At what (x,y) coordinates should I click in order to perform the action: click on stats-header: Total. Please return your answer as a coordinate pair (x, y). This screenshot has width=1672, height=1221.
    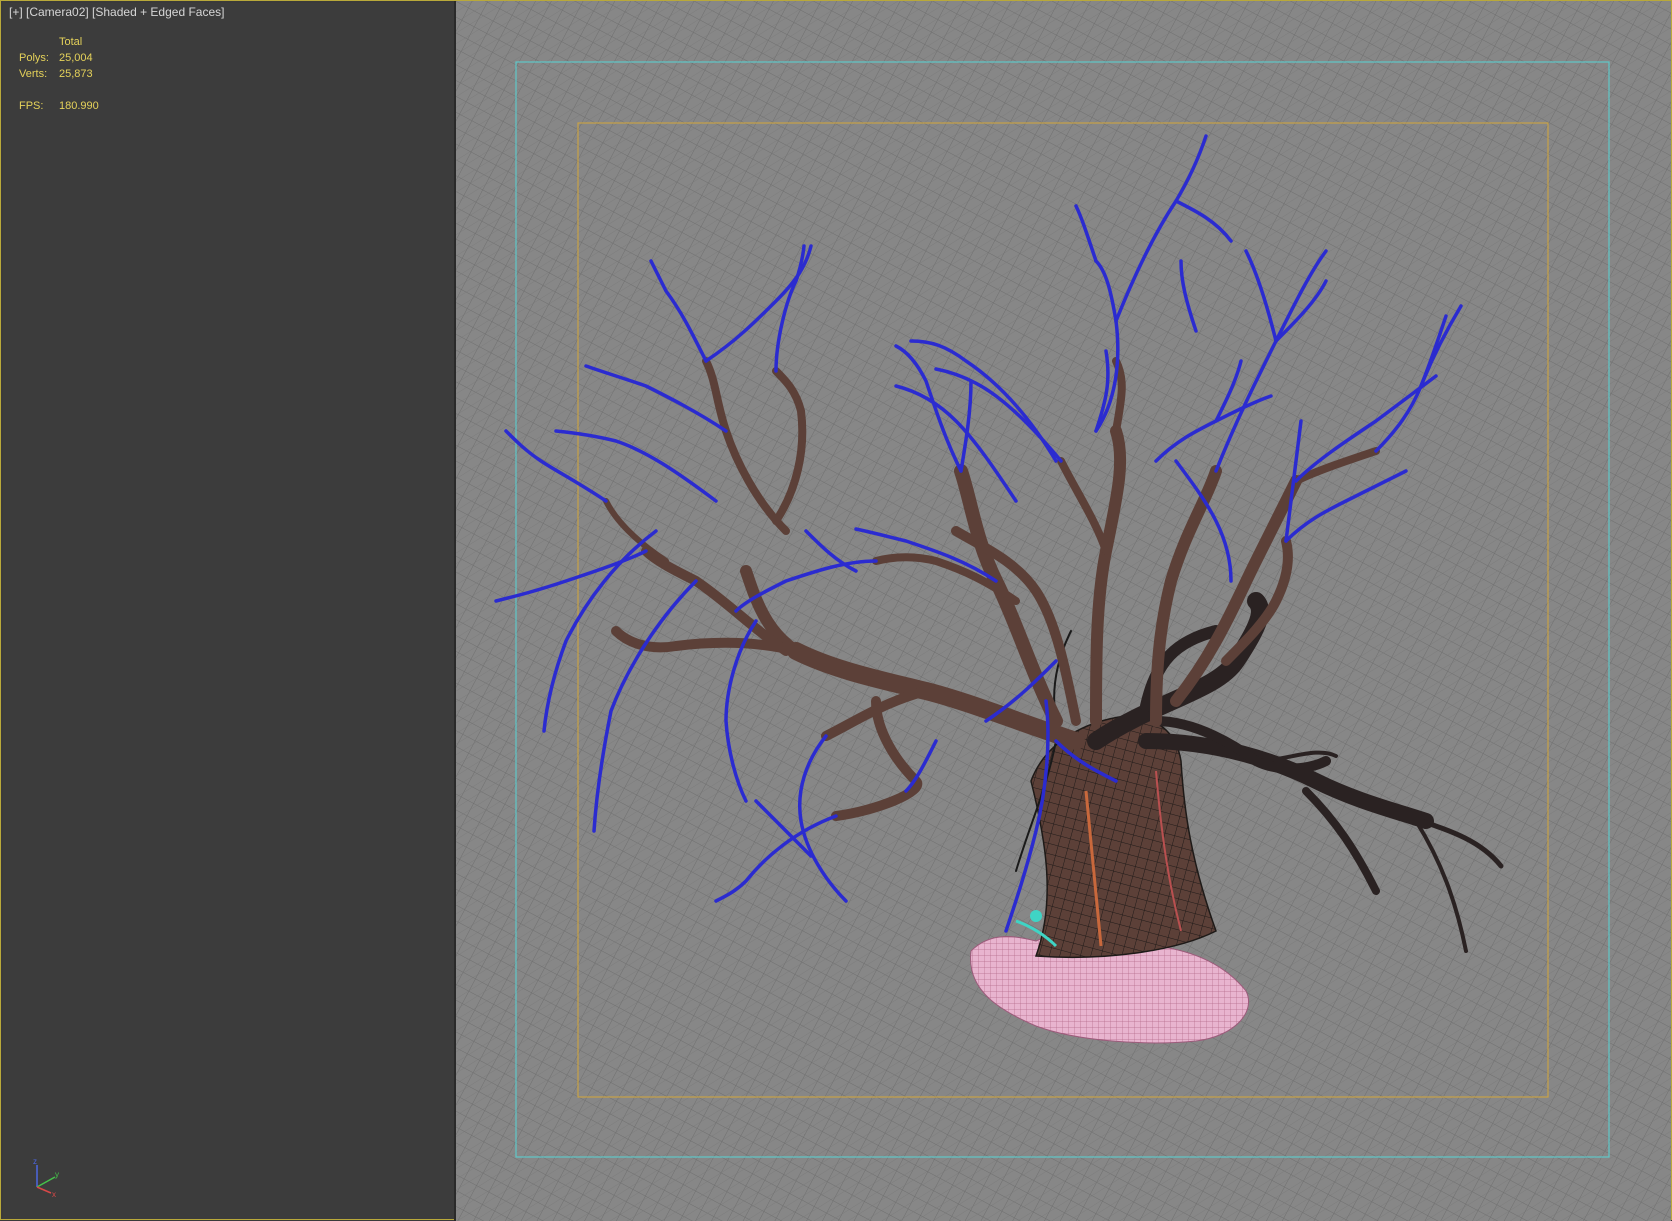
    Looking at the image, I should click on (71, 42).